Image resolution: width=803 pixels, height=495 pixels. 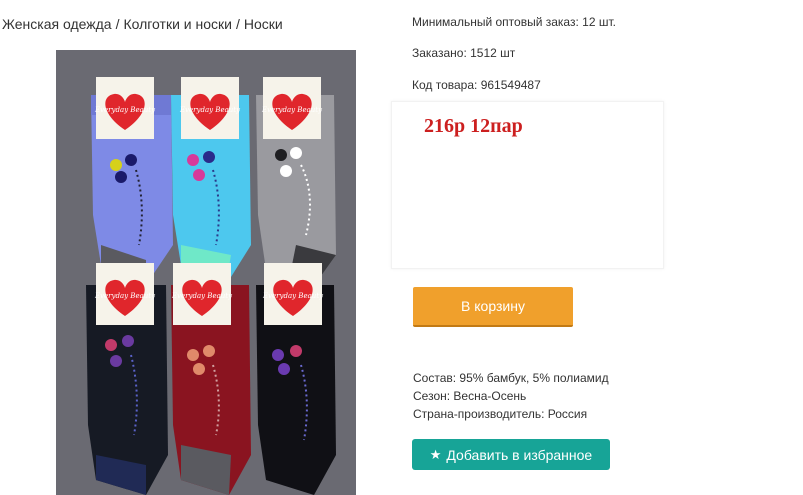 What do you see at coordinates (514, 22) in the screenshot?
I see `min-order-text: Минимальный оптовый заказ: 12 шт.` at bounding box center [514, 22].